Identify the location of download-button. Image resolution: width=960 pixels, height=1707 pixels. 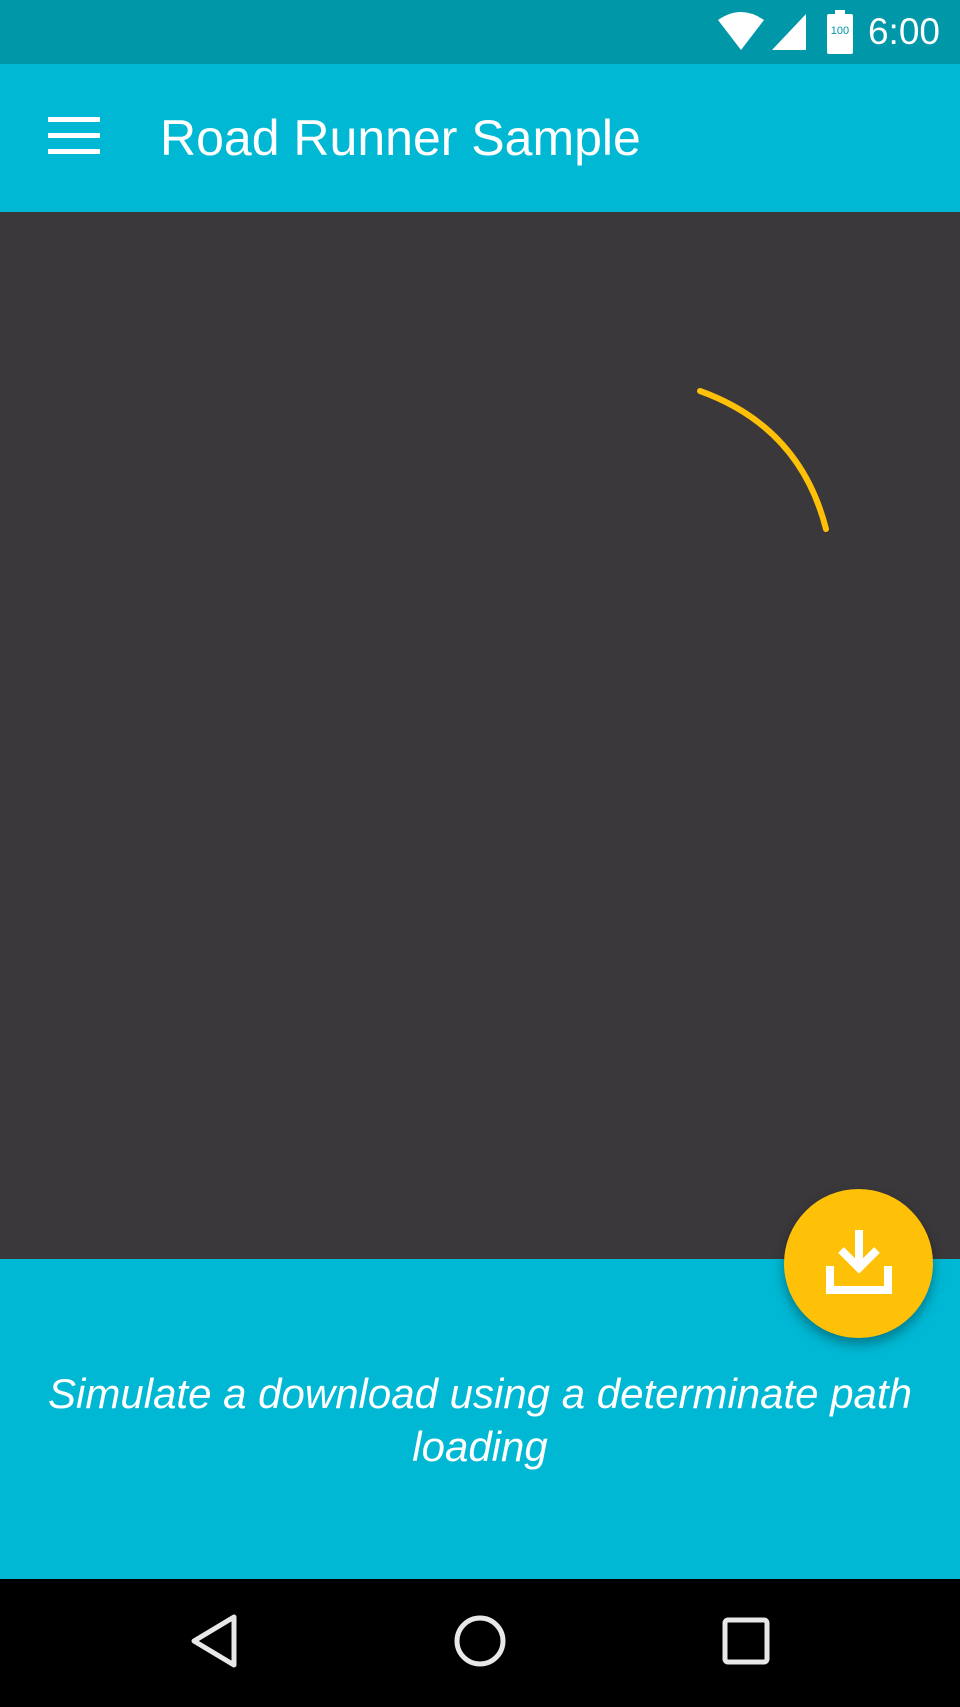
(858, 1263).